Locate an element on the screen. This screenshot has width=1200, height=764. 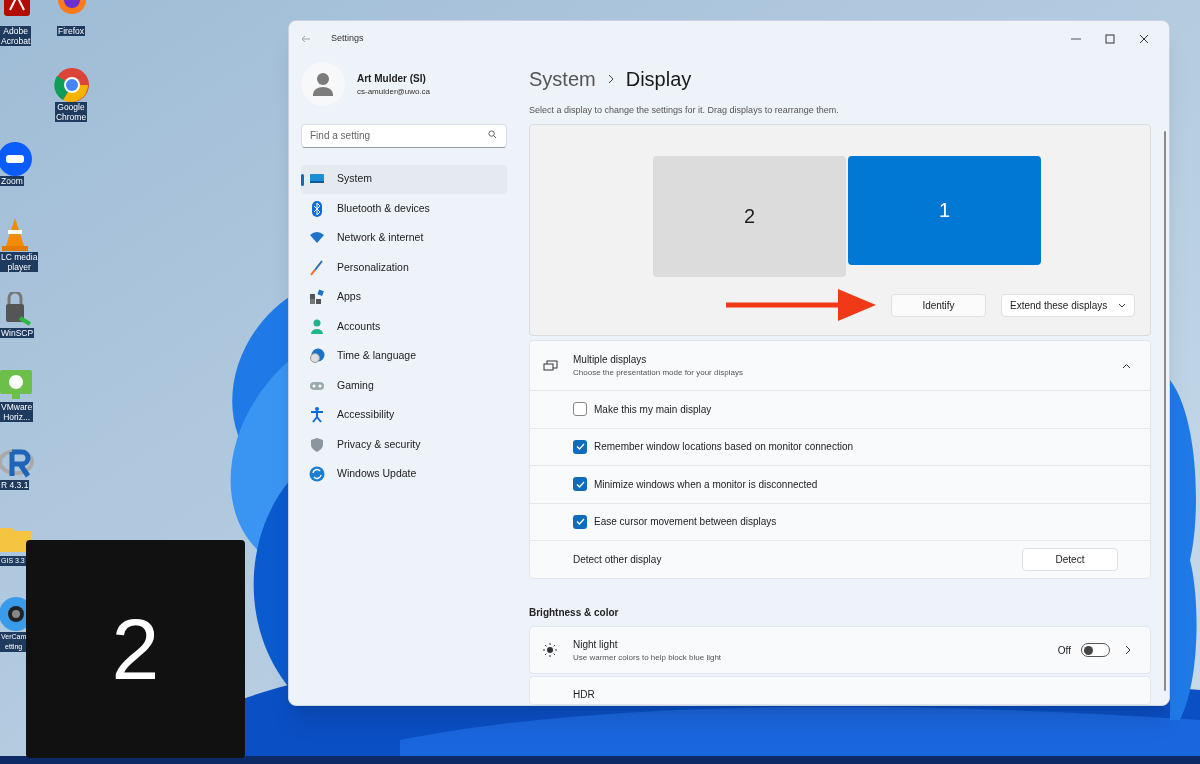
caret-icon is located at coordinates (1122, 305).